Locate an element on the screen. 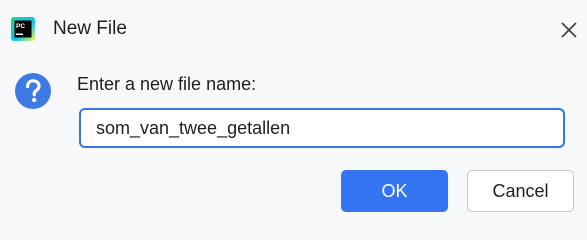  pycharm-icon: PC is located at coordinates (23, 29).